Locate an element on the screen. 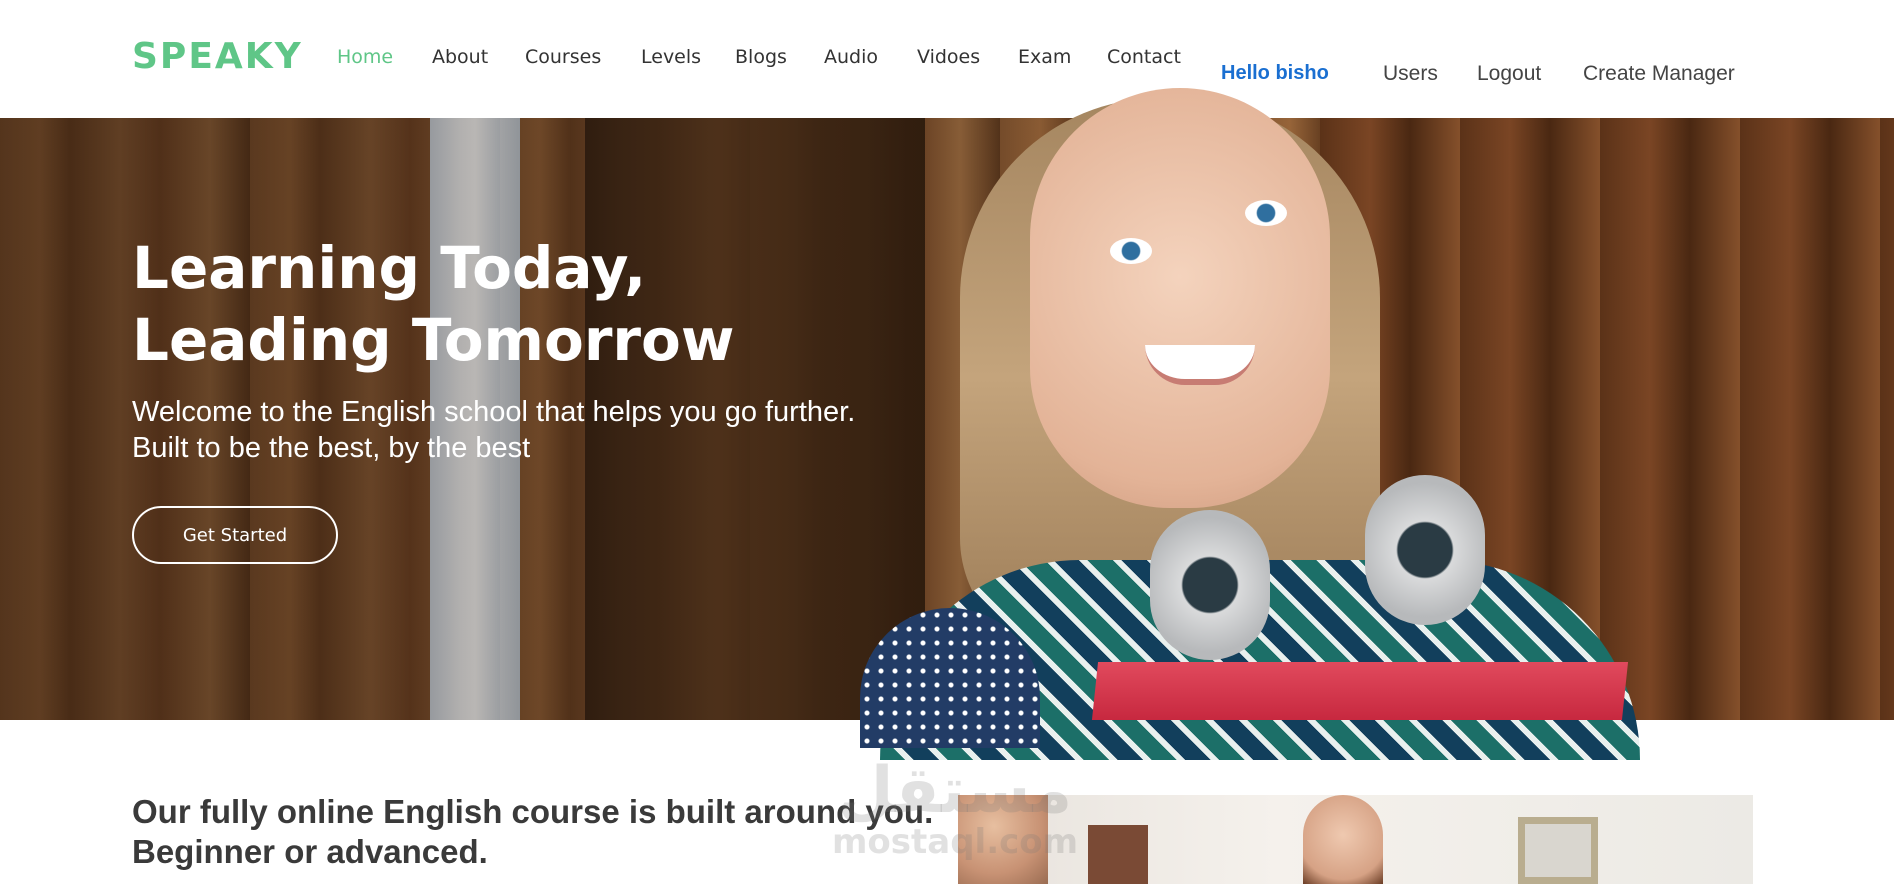 This screenshot has height=884, width=1894. intro-line2: Beginner or advanced. is located at coordinates (310, 851).